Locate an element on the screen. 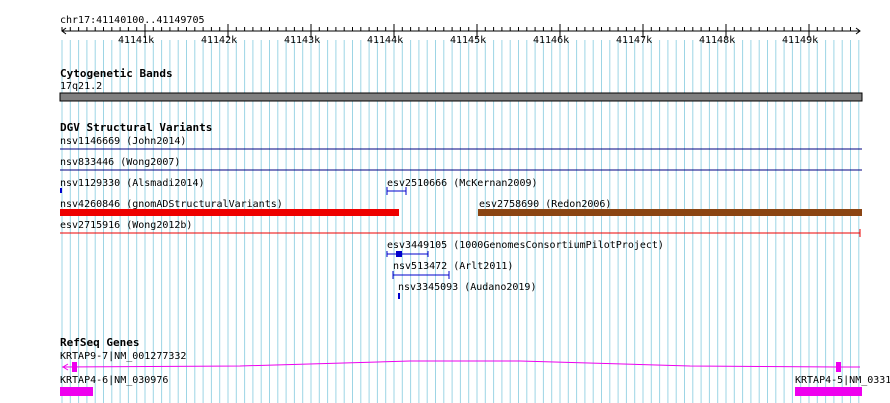  cytoband-bar is located at coordinates (461, 97).